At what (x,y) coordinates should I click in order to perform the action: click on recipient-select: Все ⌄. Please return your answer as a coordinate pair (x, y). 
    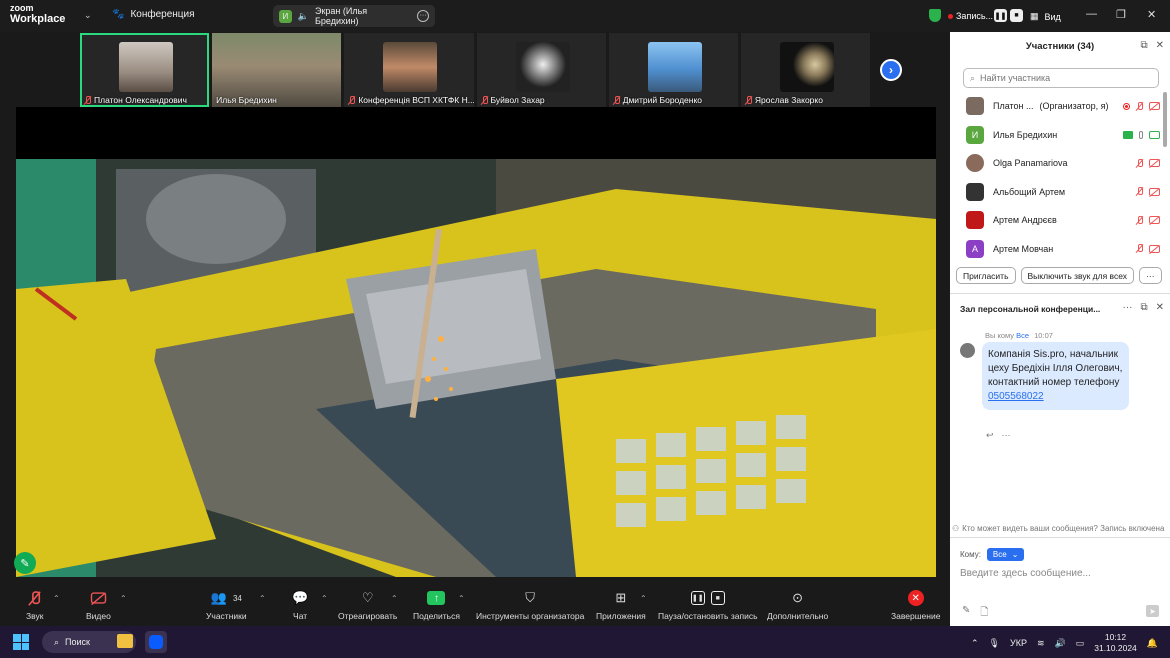
    Looking at the image, I should click on (1005, 554).